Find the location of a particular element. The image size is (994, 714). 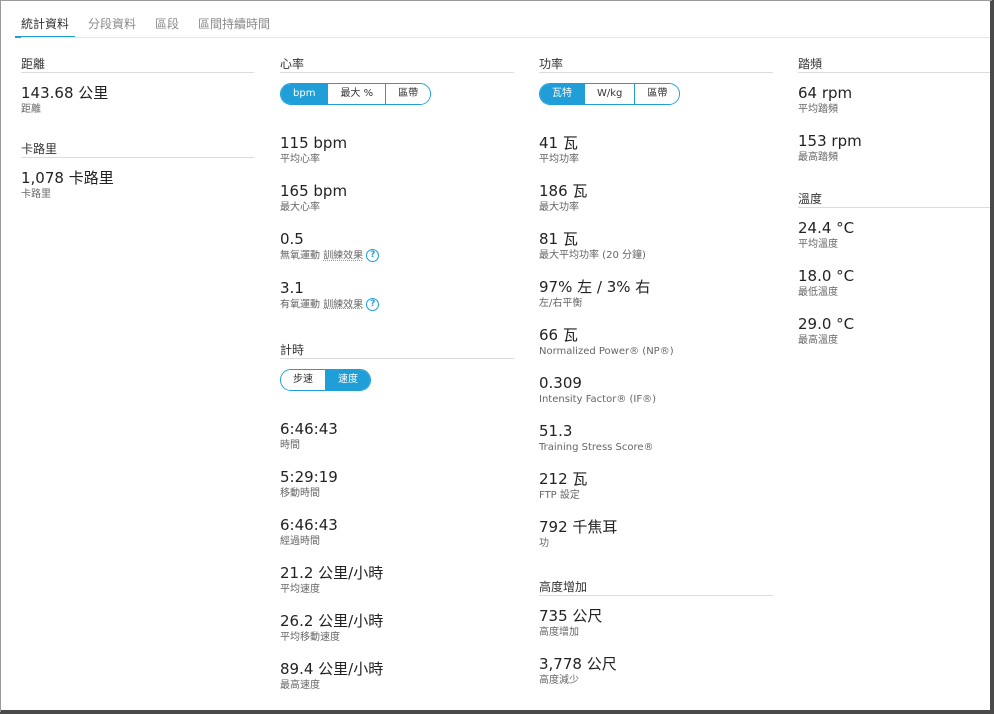

toggle-pace: 步速 is located at coordinates (303, 380).